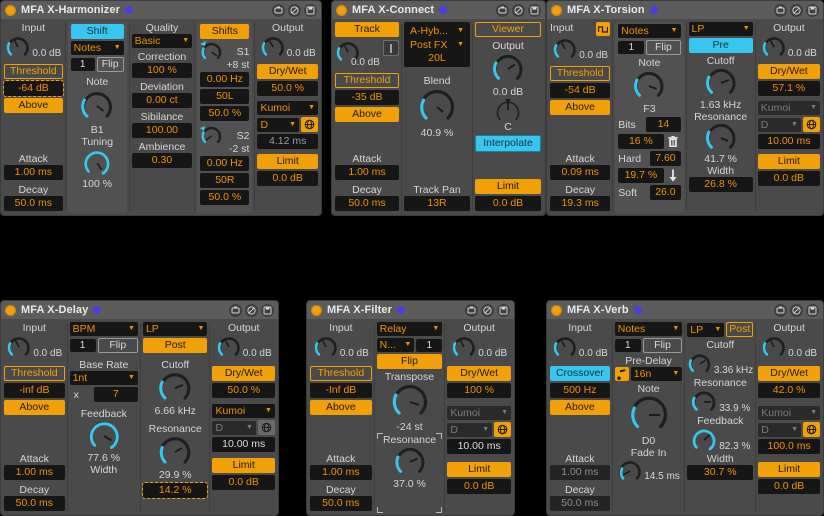  Describe the element at coordinates (410, 310) in the screenshot. I see `device-titlebar: MFA X-Filter` at that location.